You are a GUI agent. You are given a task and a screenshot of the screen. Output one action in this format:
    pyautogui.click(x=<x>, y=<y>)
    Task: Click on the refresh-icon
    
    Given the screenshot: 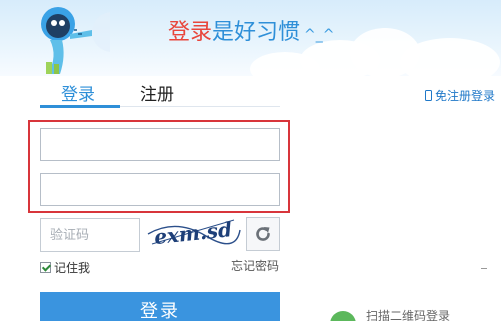 What is the action you would take?
    pyautogui.click(x=263, y=234)
    